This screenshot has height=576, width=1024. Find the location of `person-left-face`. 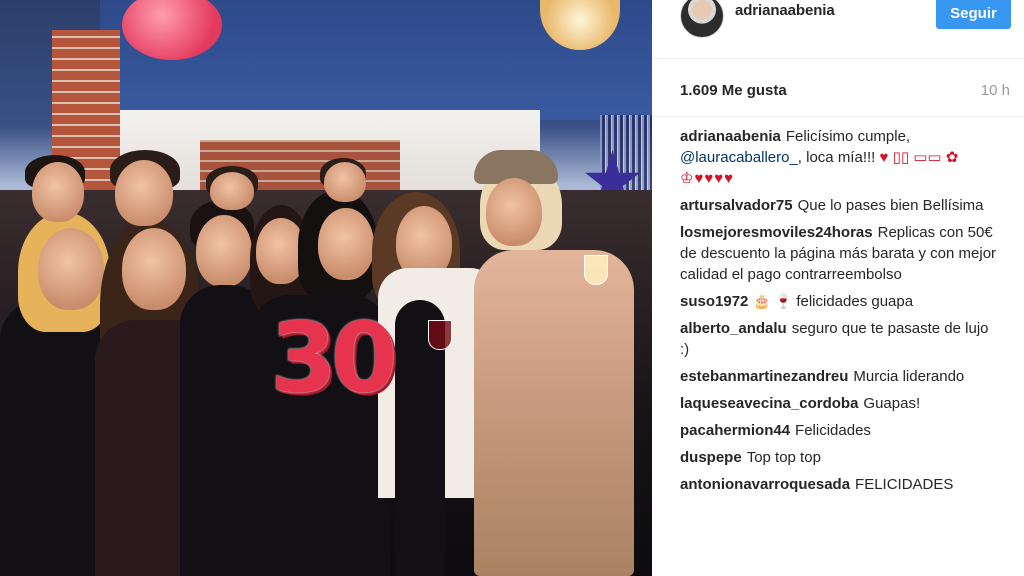

person-left-face is located at coordinates (71, 269).